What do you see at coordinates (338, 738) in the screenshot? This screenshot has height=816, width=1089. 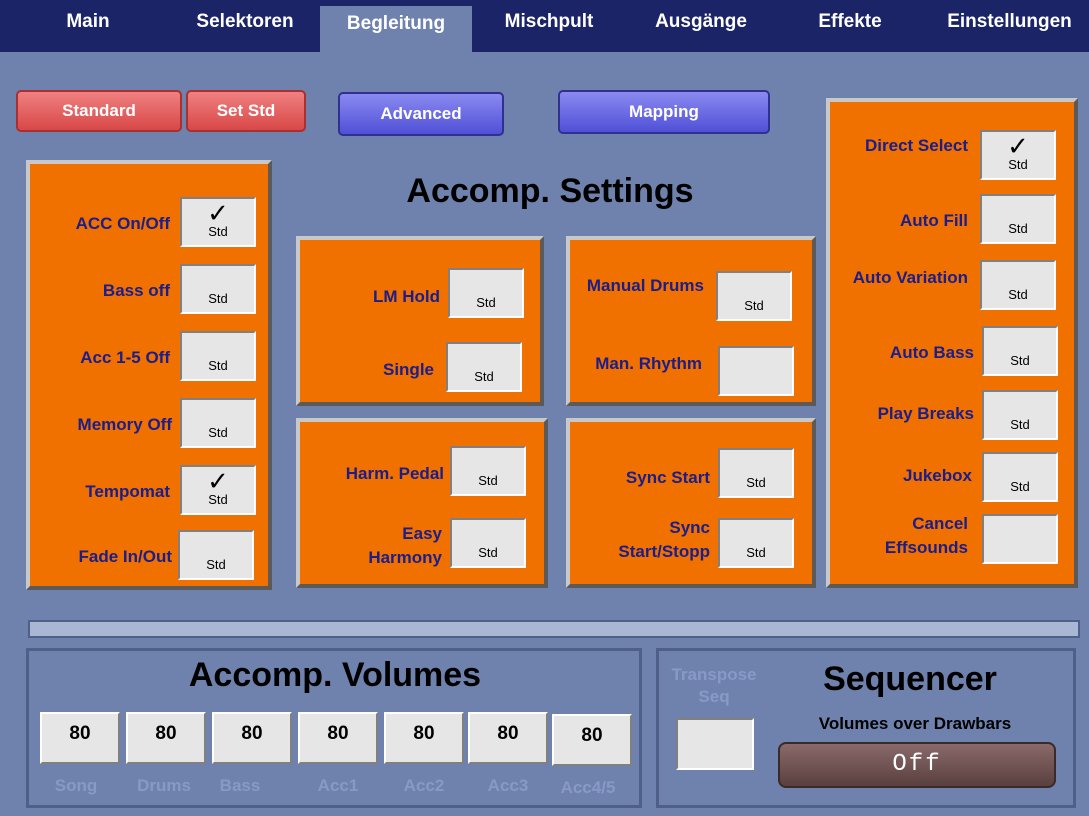 I see `volume-acc1: 80` at bounding box center [338, 738].